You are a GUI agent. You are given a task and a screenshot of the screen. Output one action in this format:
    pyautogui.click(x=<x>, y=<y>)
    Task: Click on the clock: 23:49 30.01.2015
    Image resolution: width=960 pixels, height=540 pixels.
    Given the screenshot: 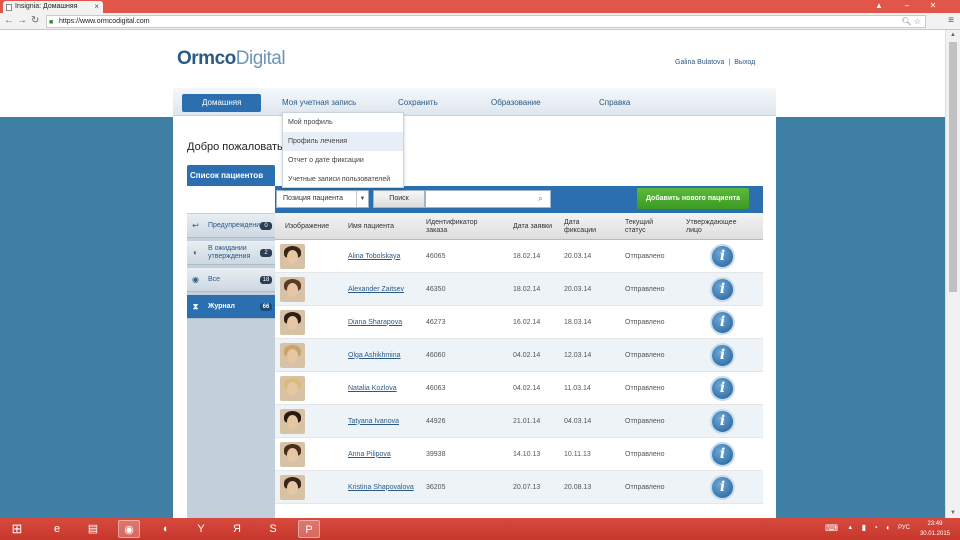 What is the action you would take?
    pyautogui.click(x=935, y=529)
    